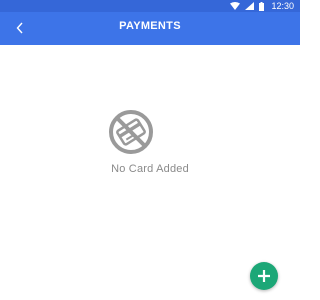 Image resolution: width=320 pixels, height=300 pixels. I want to click on page-title: PAYMENTS, so click(150, 26).